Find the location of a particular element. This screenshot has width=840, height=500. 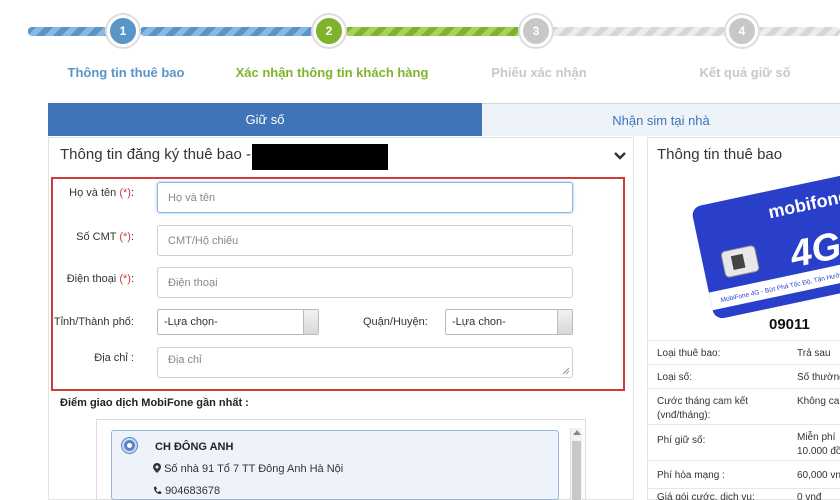

scroll-thumb is located at coordinates (576, 470).